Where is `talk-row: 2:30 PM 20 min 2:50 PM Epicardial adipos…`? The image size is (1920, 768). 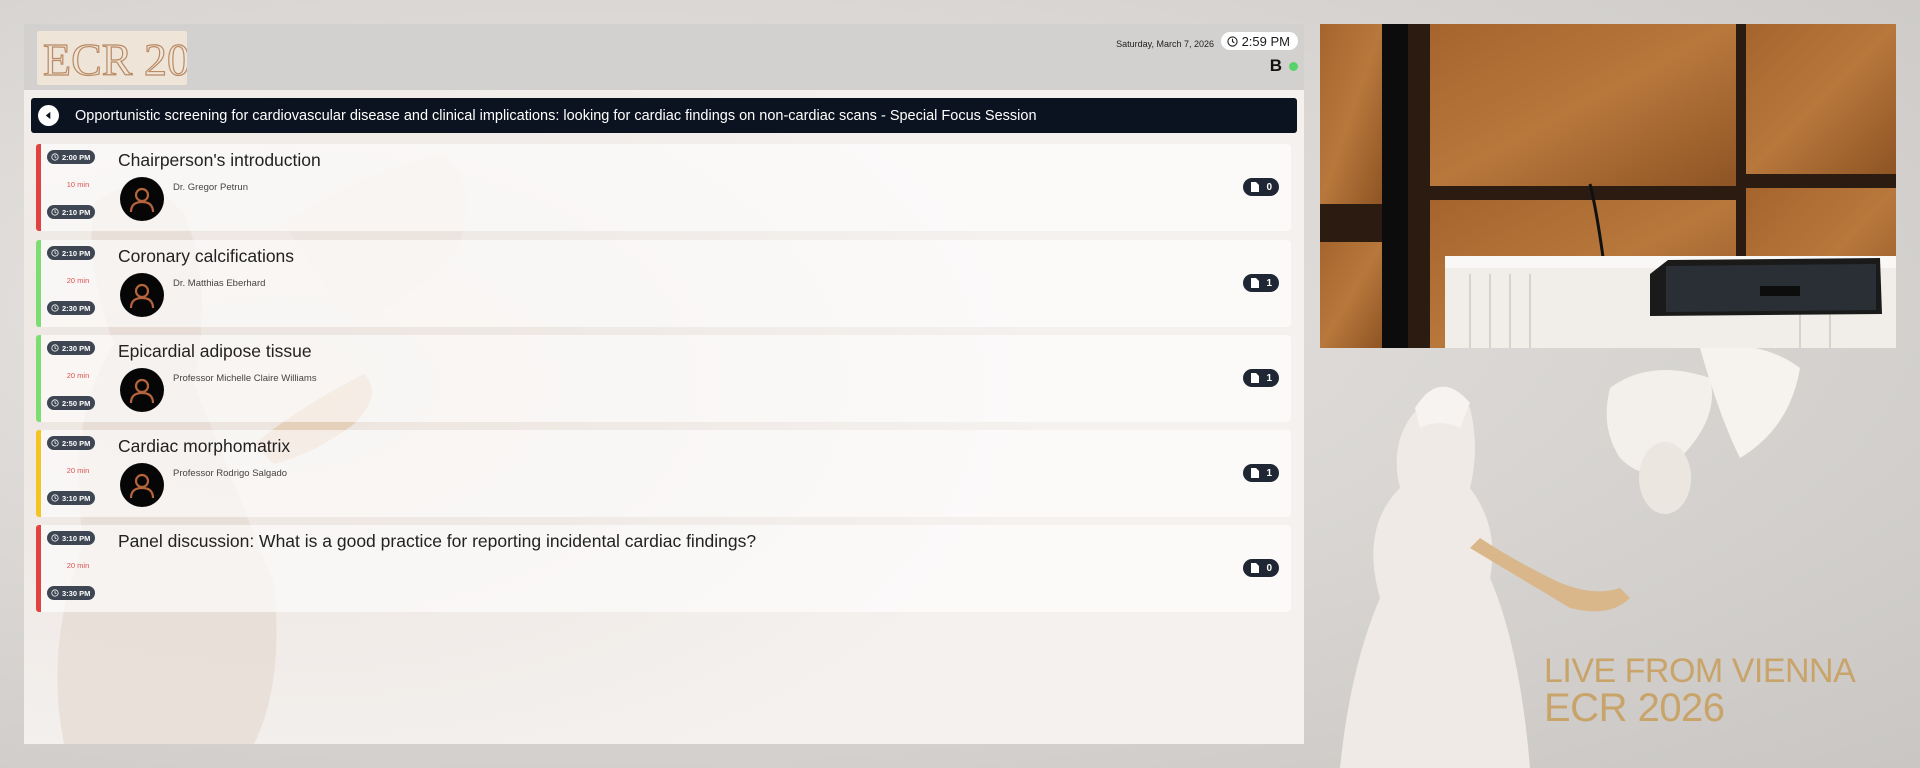
talk-row: 2:30 PM 20 min 2:50 PM Epicardial adipos… is located at coordinates (663, 378).